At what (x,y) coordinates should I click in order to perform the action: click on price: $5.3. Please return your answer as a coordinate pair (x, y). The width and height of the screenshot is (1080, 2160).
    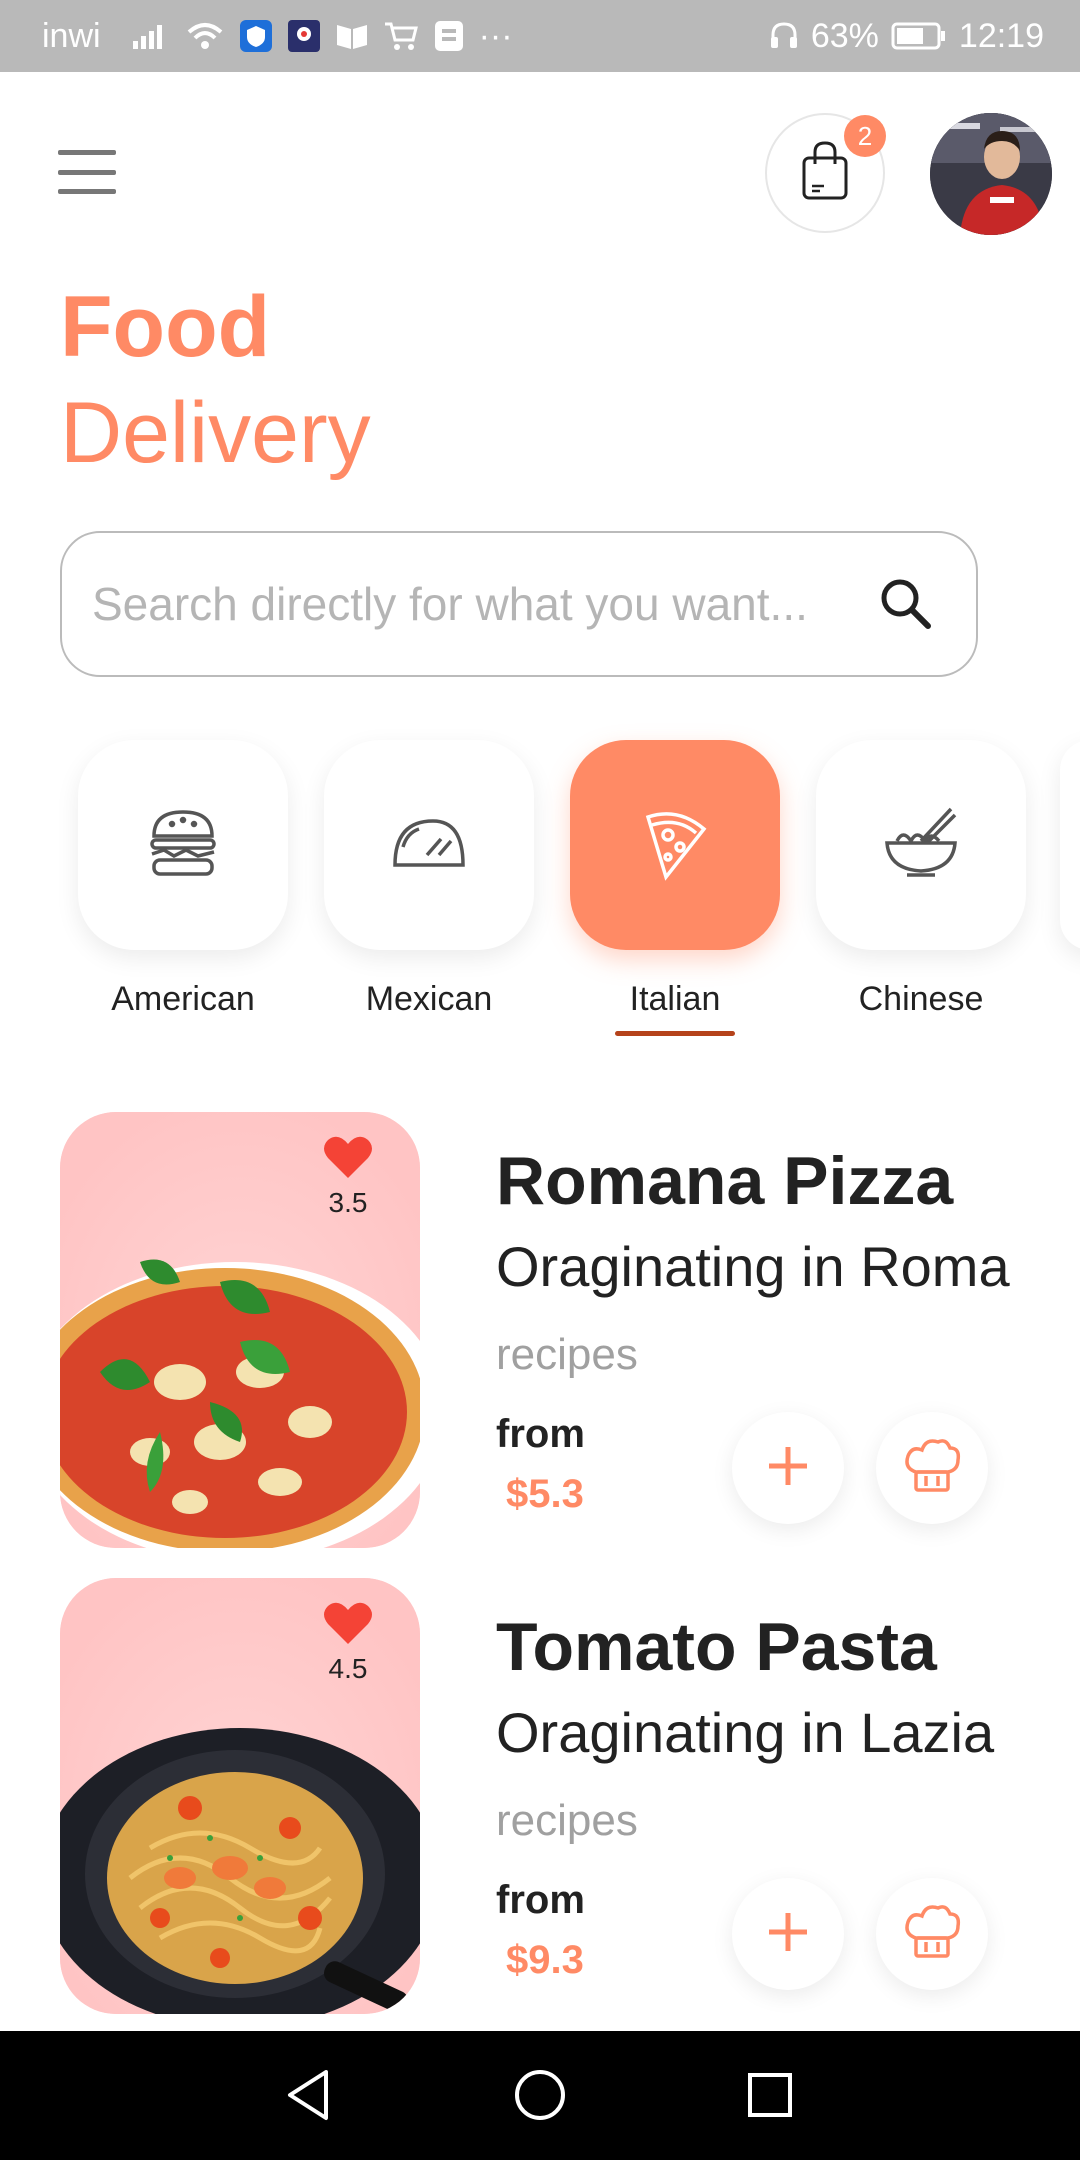
    Looking at the image, I should click on (545, 1494).